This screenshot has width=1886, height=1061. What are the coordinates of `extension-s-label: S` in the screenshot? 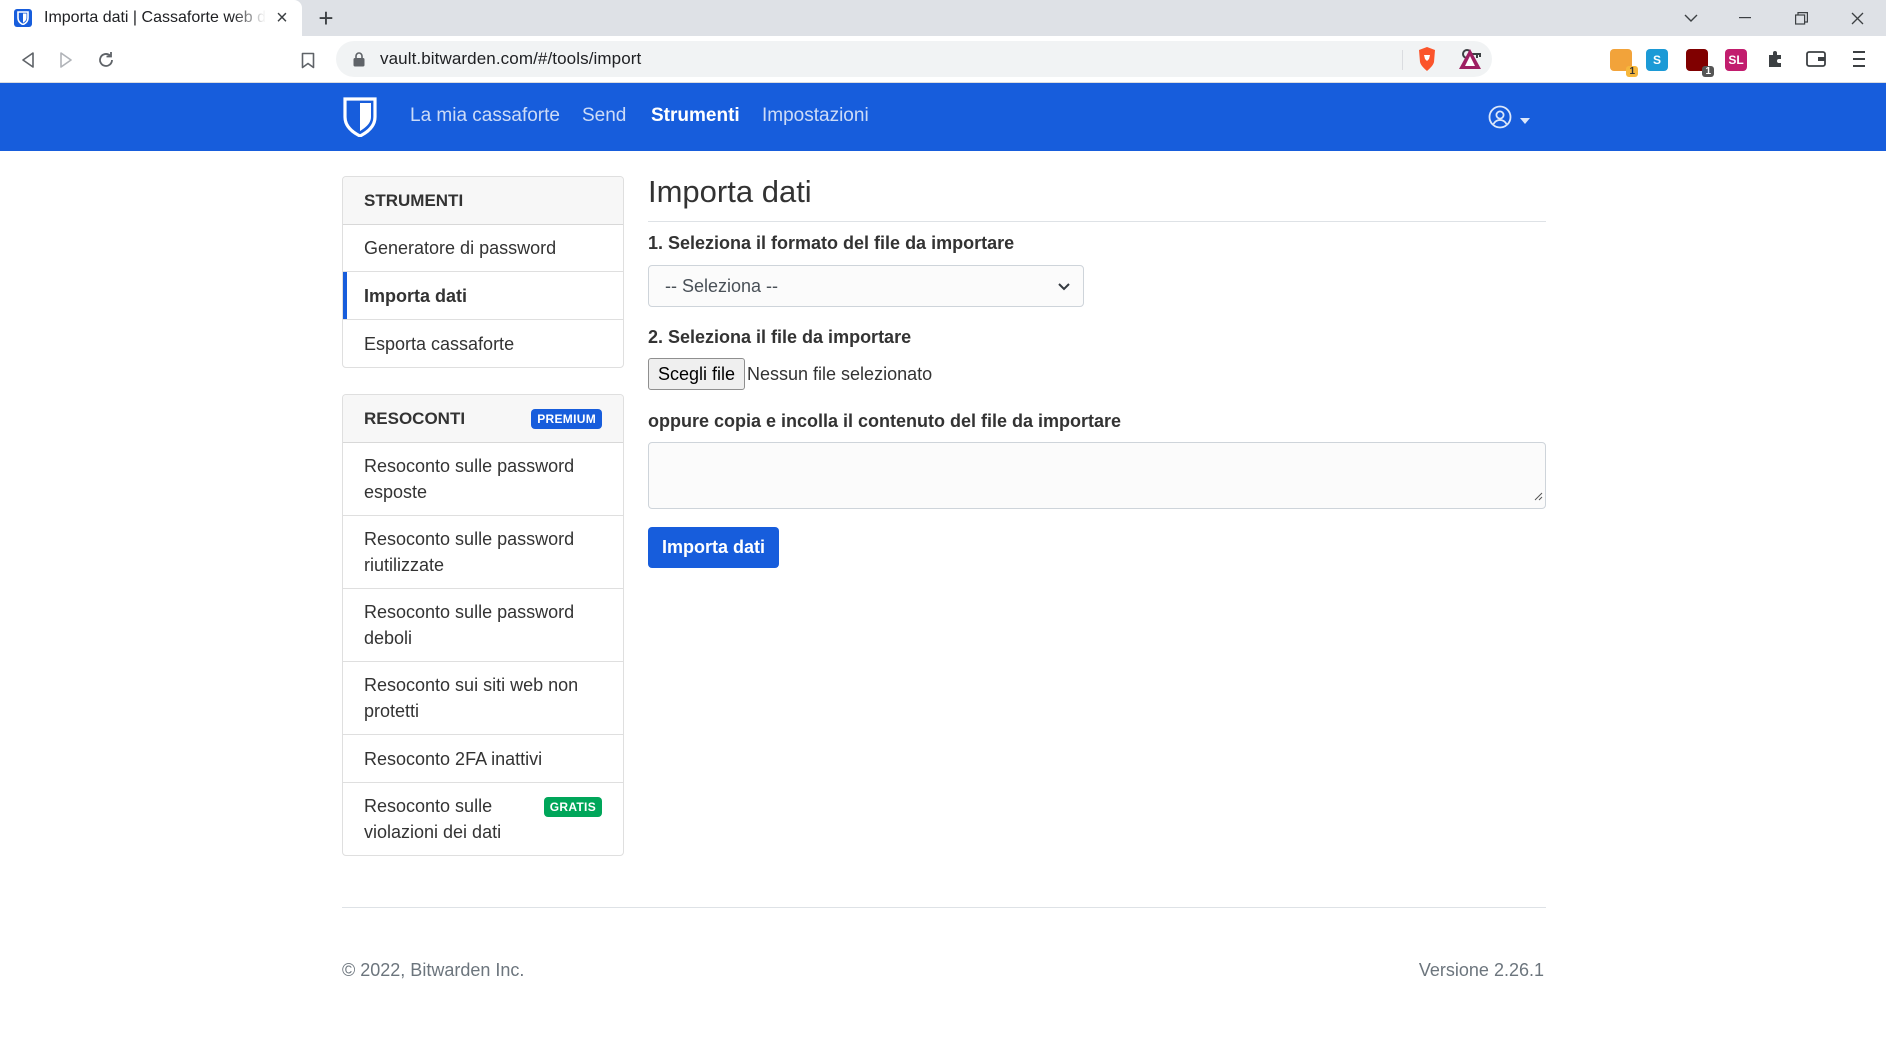 It's located at (1656, 60).